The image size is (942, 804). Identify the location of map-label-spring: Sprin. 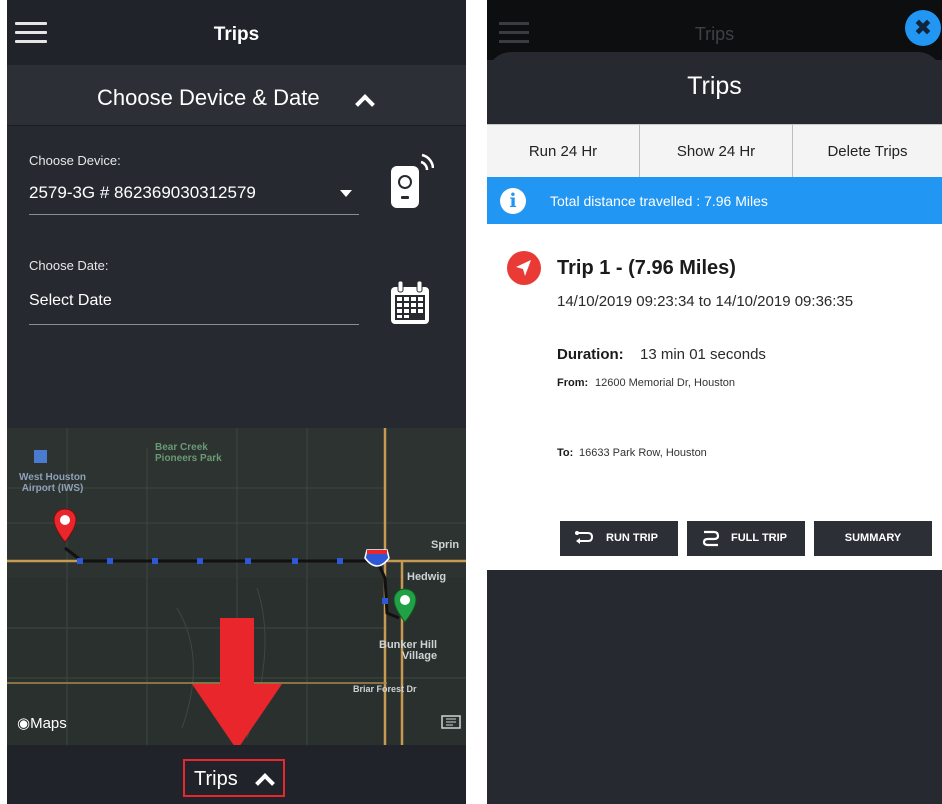
(445, 545).